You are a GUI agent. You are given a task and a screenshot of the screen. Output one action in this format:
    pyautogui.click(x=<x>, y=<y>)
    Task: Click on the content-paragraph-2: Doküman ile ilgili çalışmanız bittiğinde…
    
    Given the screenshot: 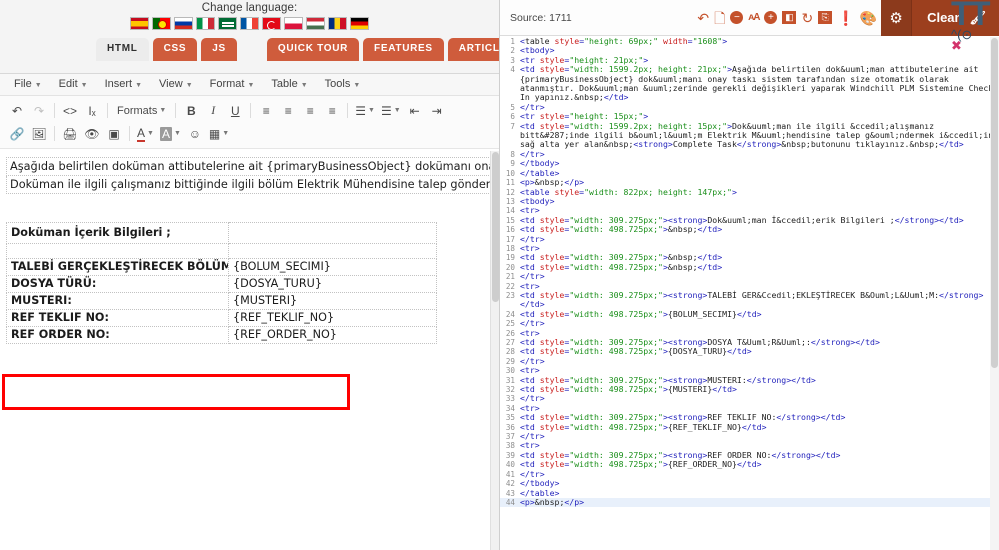 What is the action you would take?
    pyautogui.click(x=252, y=185)
    